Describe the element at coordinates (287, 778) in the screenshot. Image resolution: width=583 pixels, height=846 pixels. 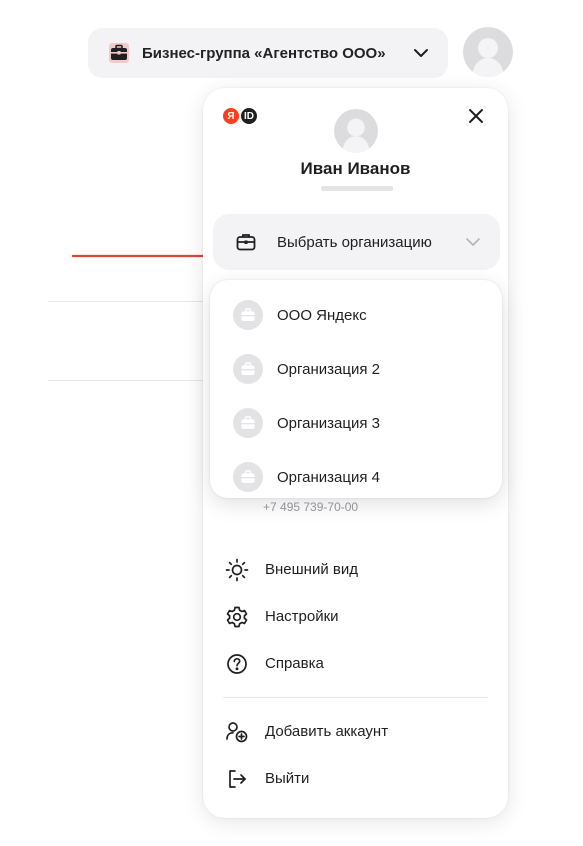
I see `menu-item-label: Выйти` at that location.